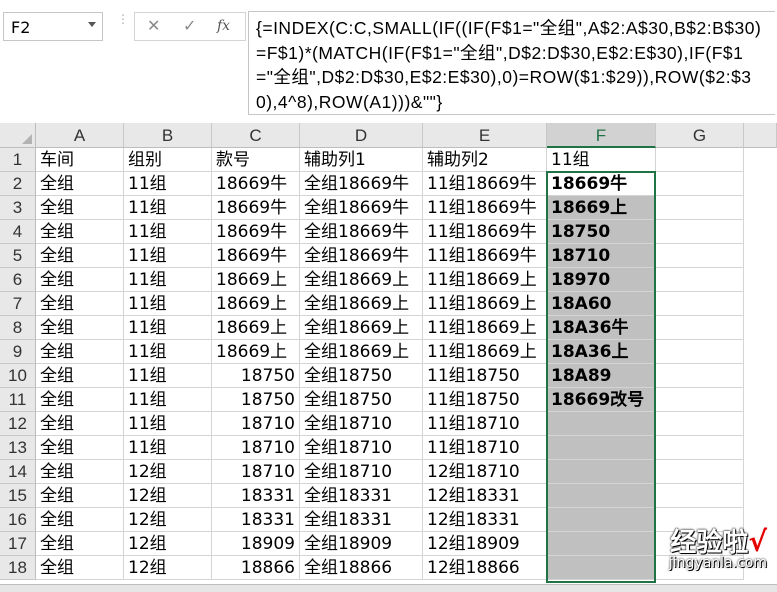  I want to click on cell-g8, so click(700, 328).